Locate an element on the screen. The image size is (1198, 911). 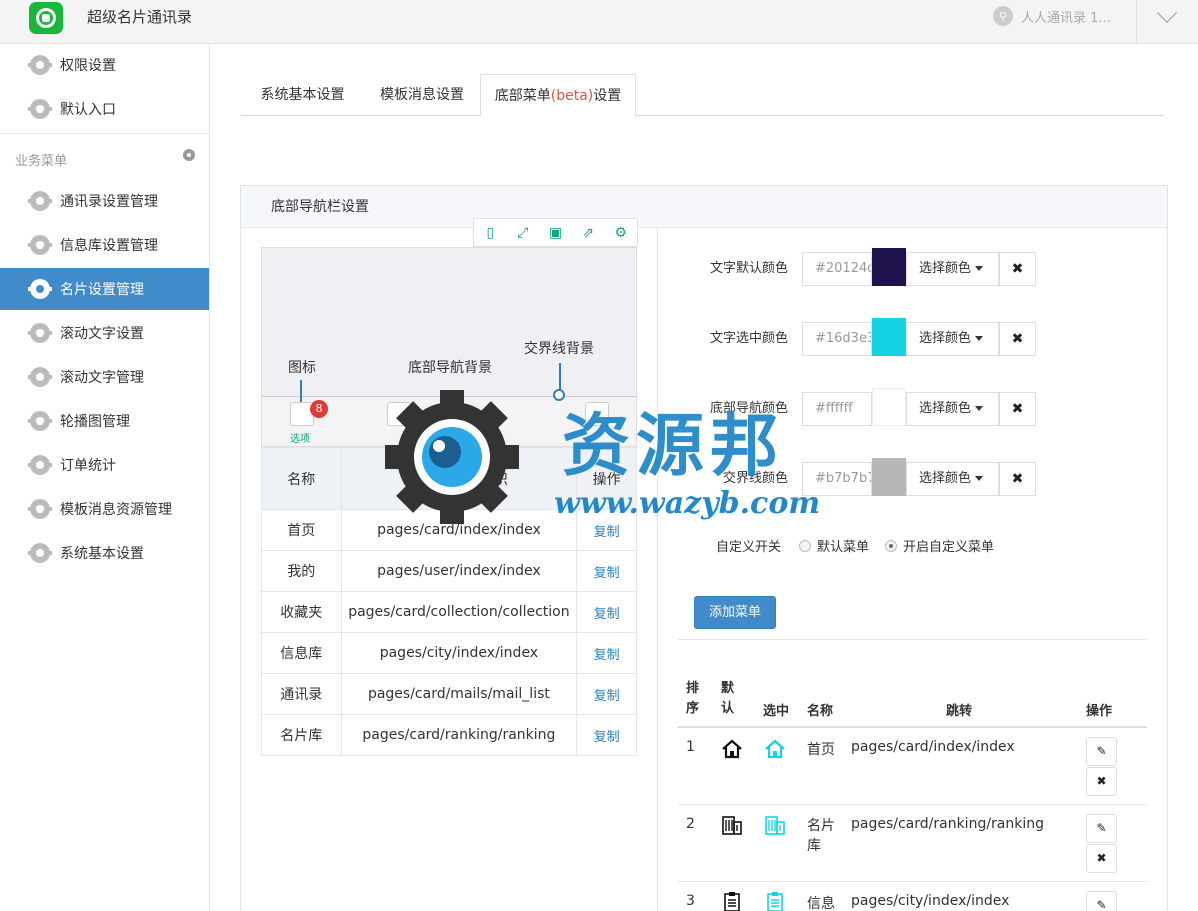
fullscreen-icon: ⤢ is located at coordinates (523, 232).